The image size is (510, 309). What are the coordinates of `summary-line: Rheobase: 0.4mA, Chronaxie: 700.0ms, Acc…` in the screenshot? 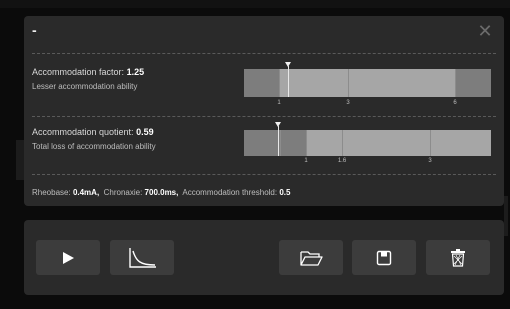 It's located at (161, 192).